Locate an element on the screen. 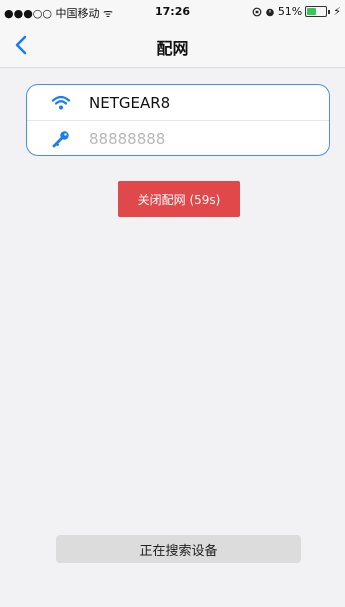  alarm-icon is located at coordinates (270, 12).